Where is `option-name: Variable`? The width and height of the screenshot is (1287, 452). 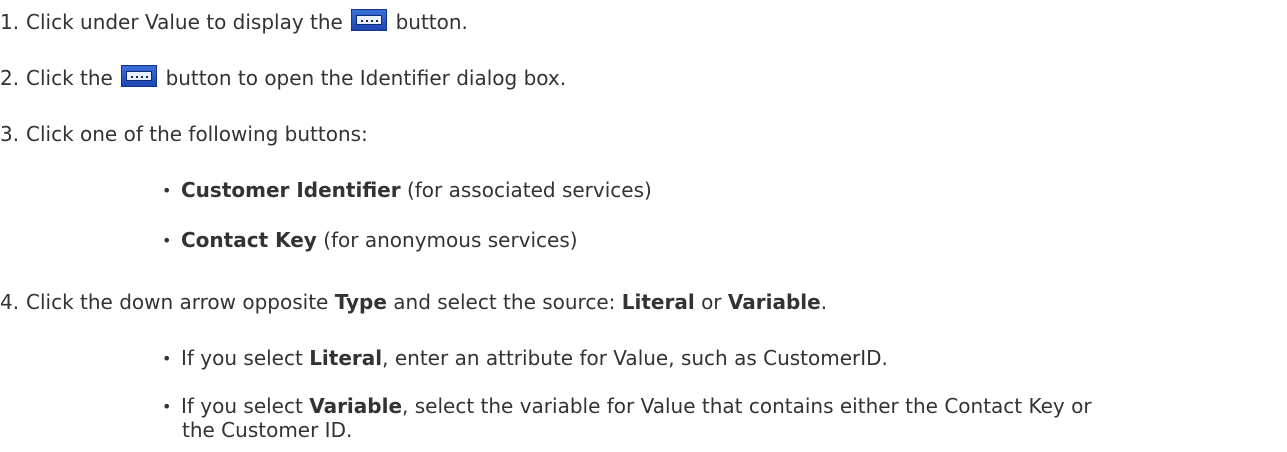
option-name: Variable is located at coordinates (356, 406).